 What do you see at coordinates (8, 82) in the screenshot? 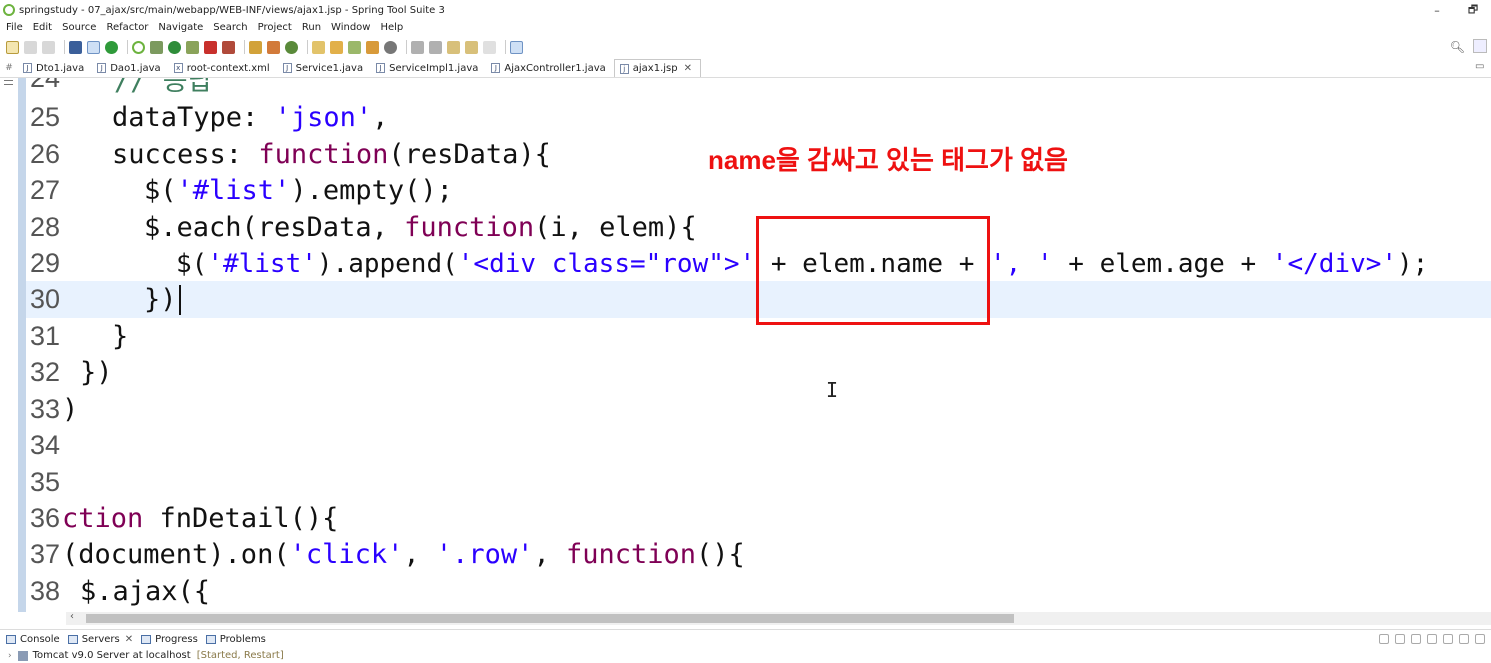
I see `collapse-marker-icon` at bounding box center [8, 82].